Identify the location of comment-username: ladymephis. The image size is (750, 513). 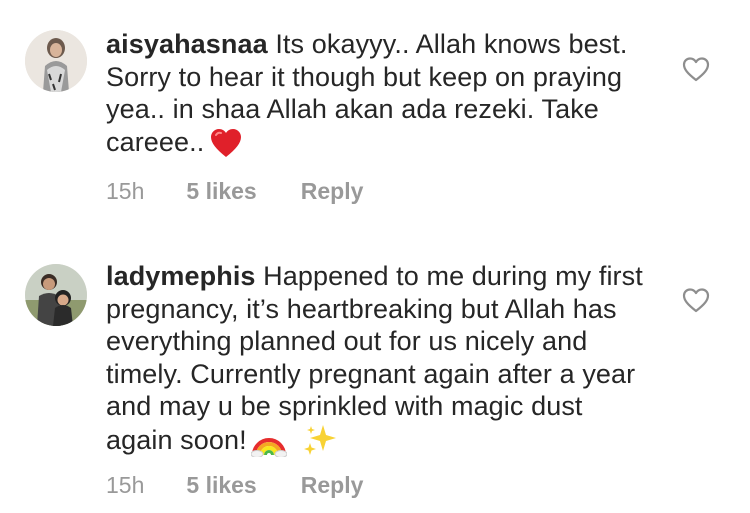
(181, 276).